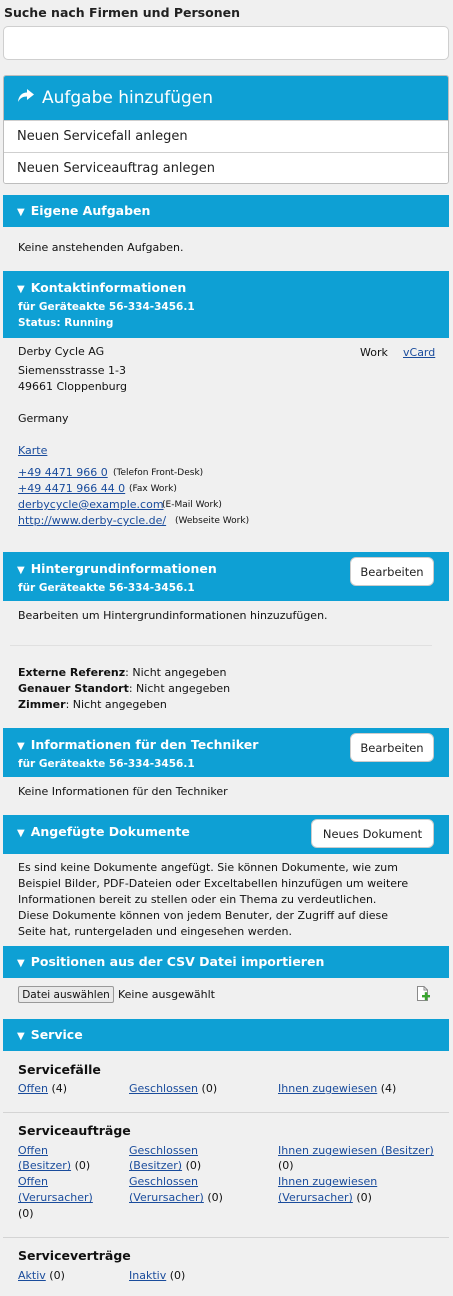  I want to click on add-task-header: Aufgabe hinzufügen, so click(226, 98).